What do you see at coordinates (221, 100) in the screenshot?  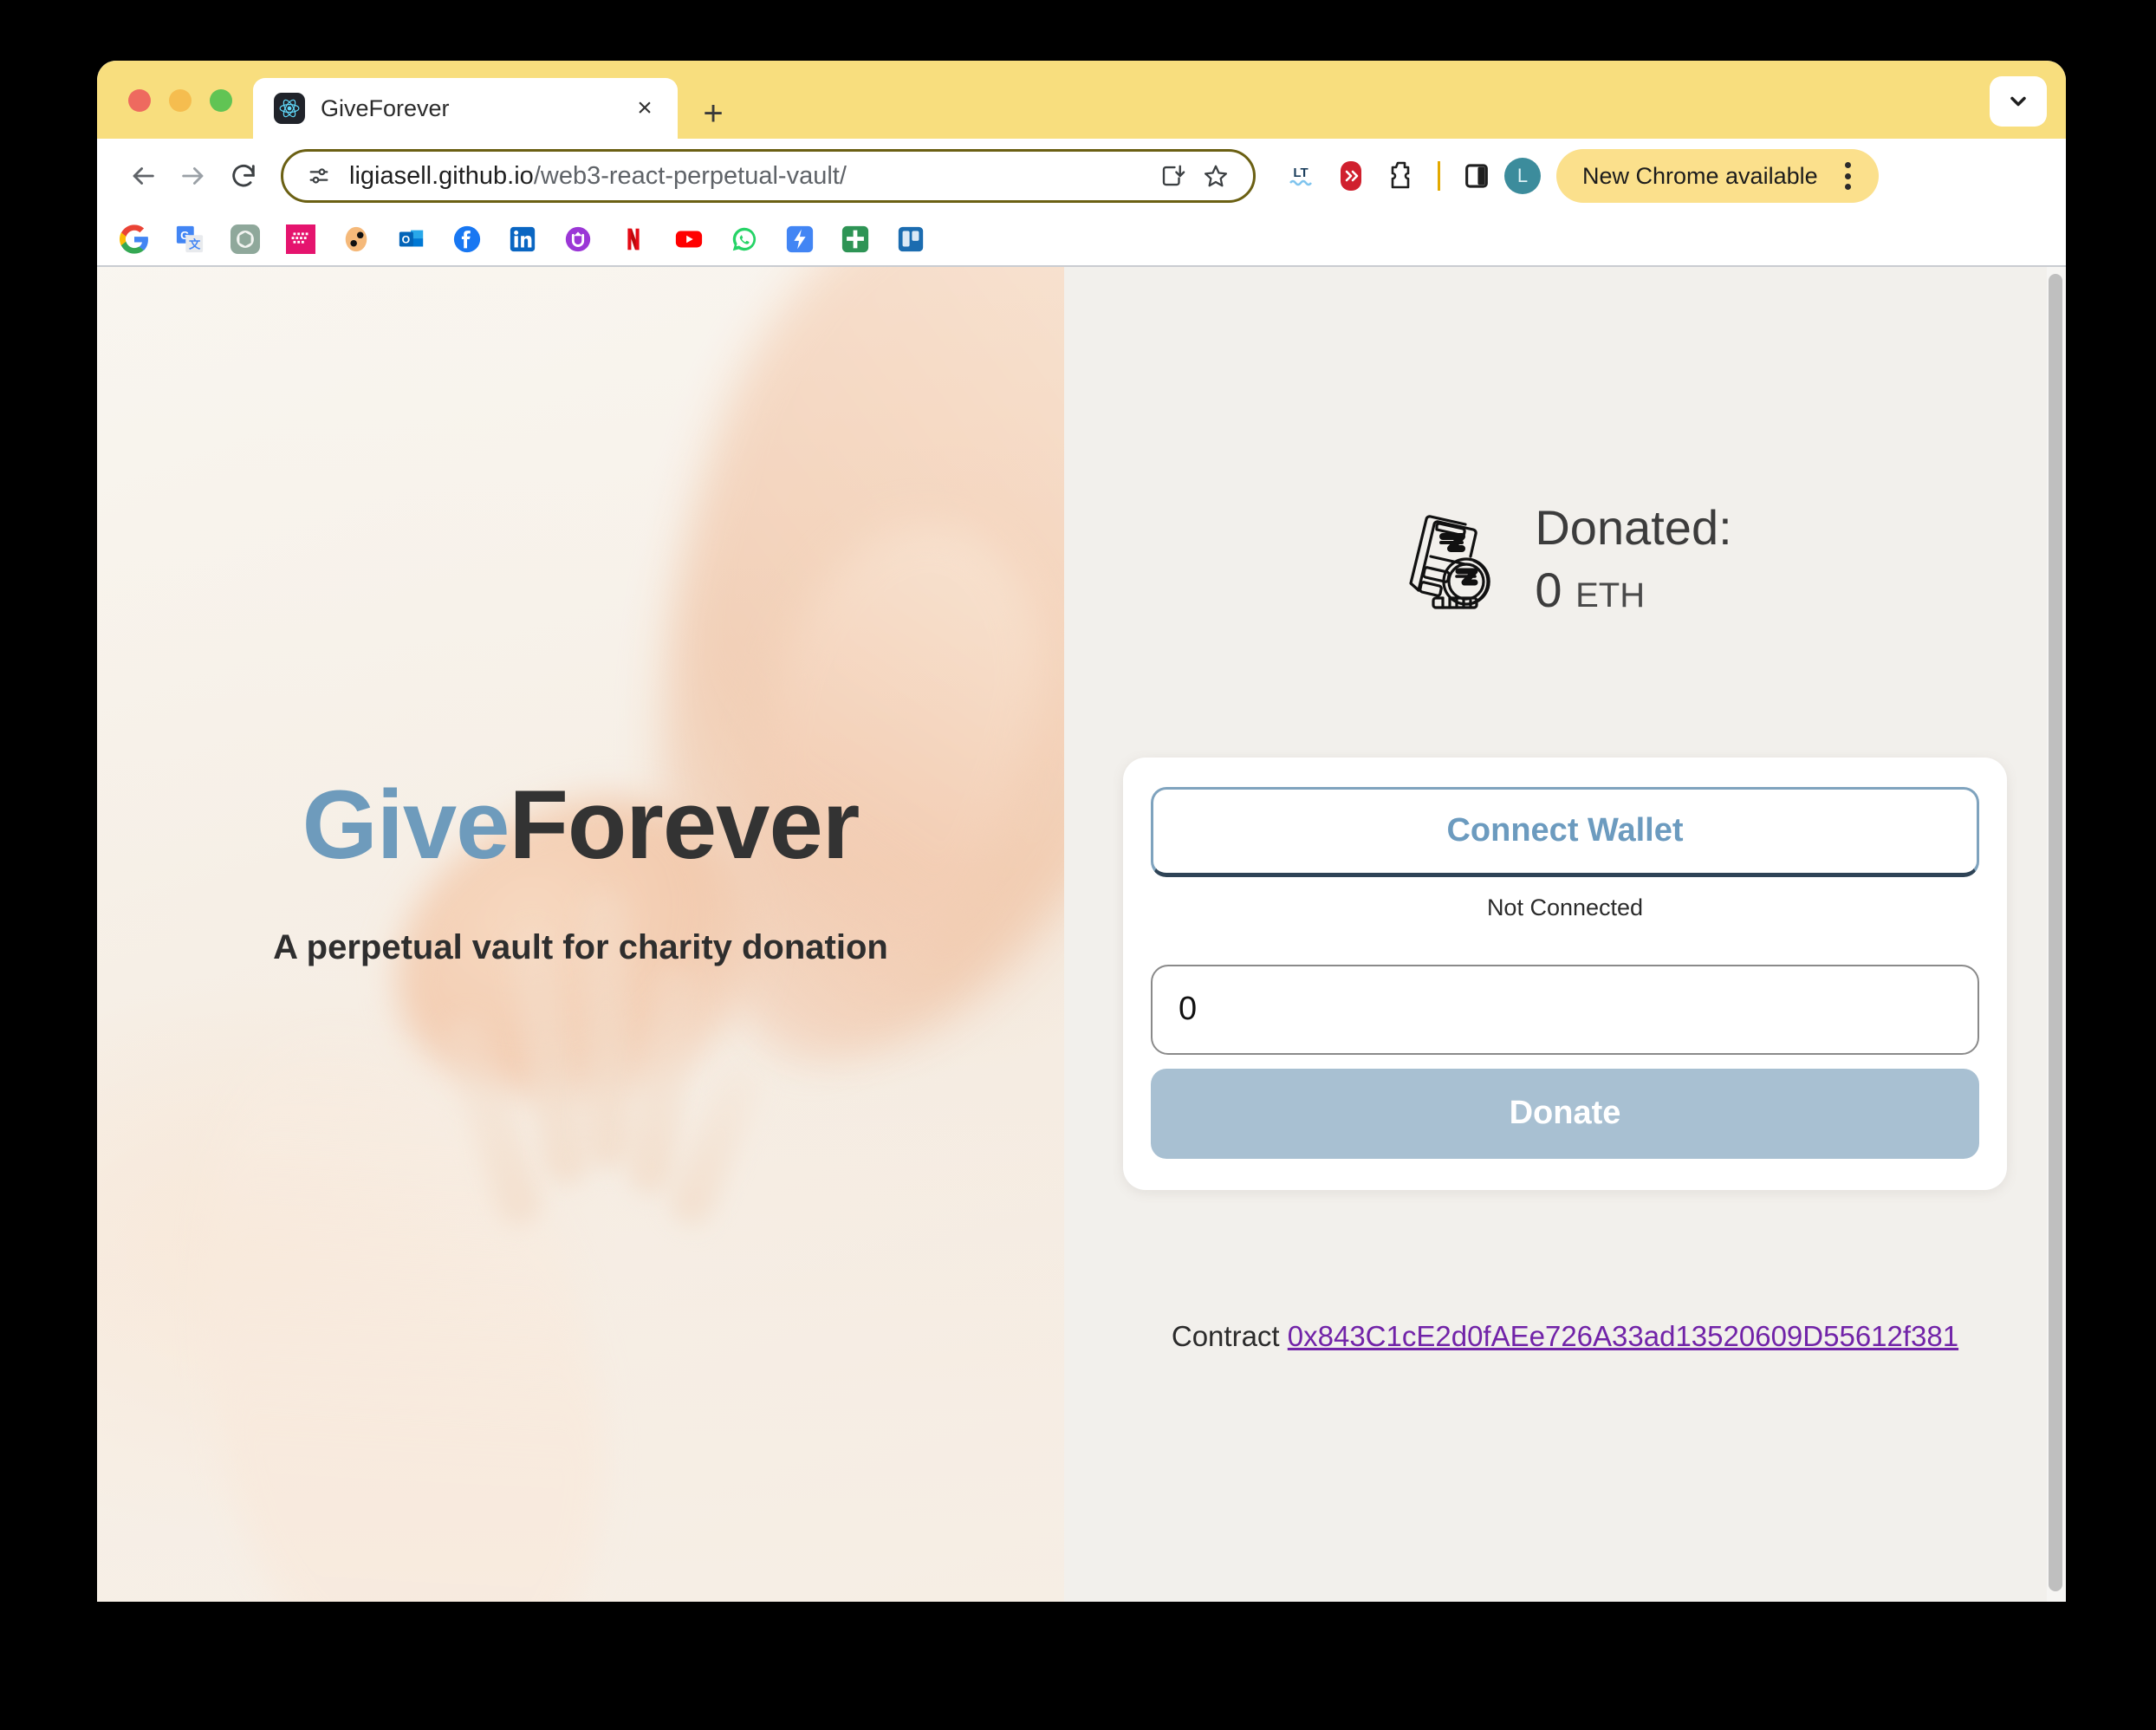 I see `maximize-window-button` at bounding box center [221, 100].